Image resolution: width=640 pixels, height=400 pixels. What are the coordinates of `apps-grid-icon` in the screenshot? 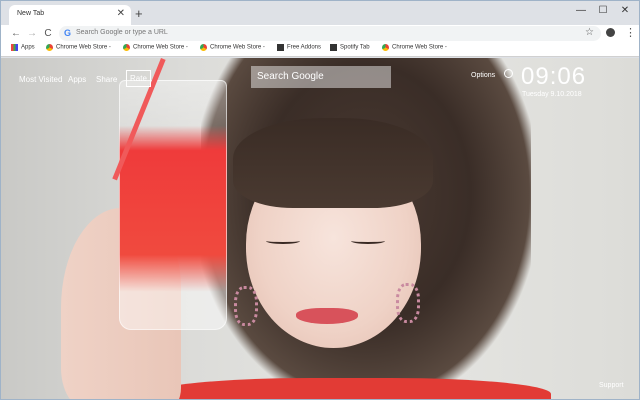 It's located at (14, 47).